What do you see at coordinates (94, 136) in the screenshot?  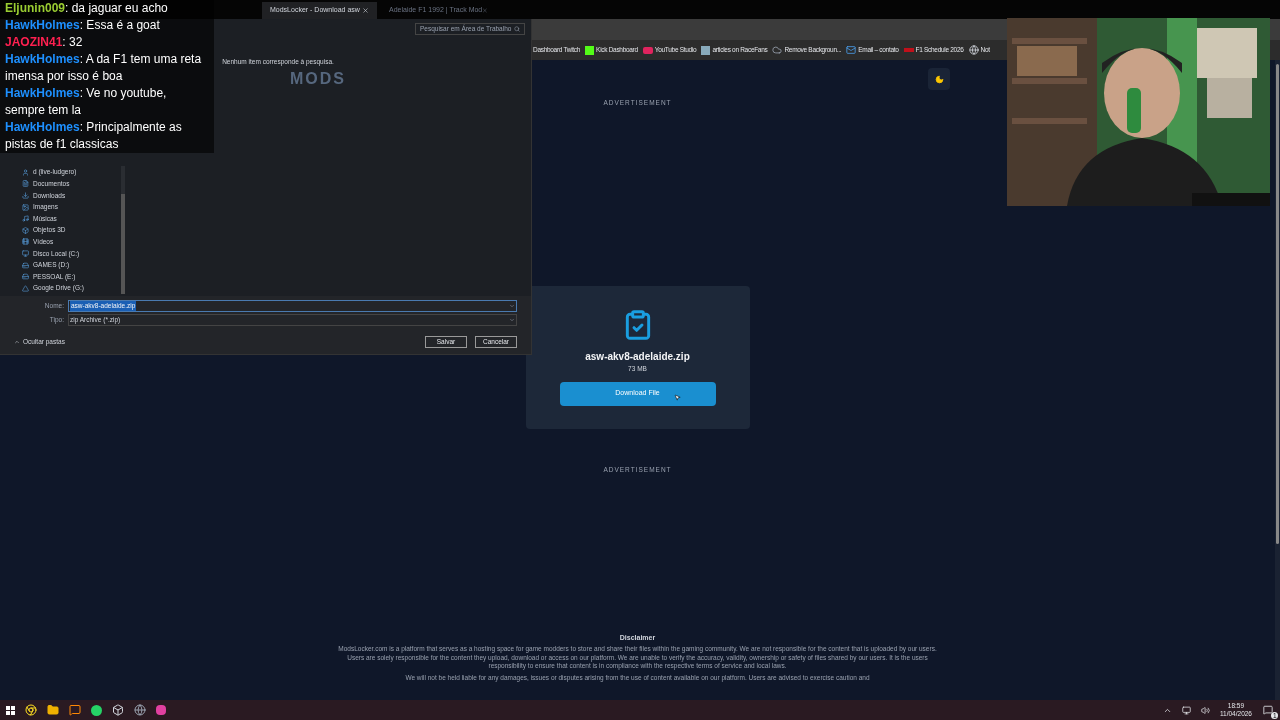 I see `chat-message: HawkHolmes: Principalmente as pistas de f1 classicas` at bounding box center [94, 136].